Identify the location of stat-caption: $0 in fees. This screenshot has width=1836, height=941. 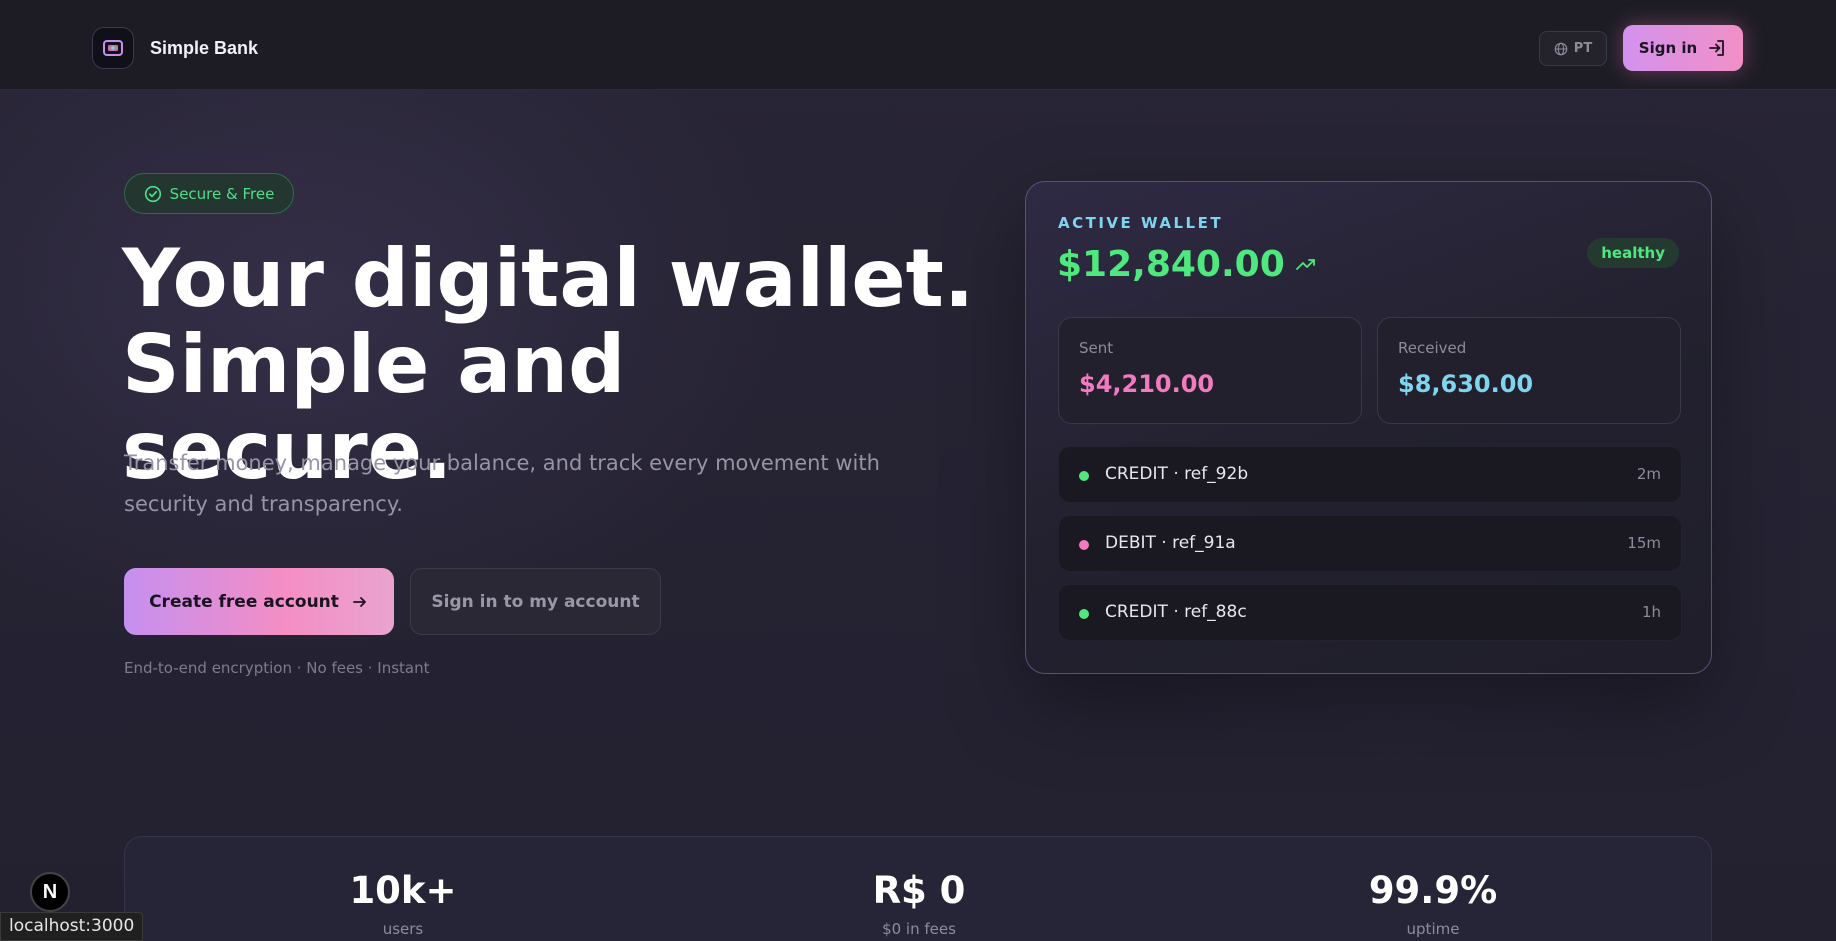
(919, 929).